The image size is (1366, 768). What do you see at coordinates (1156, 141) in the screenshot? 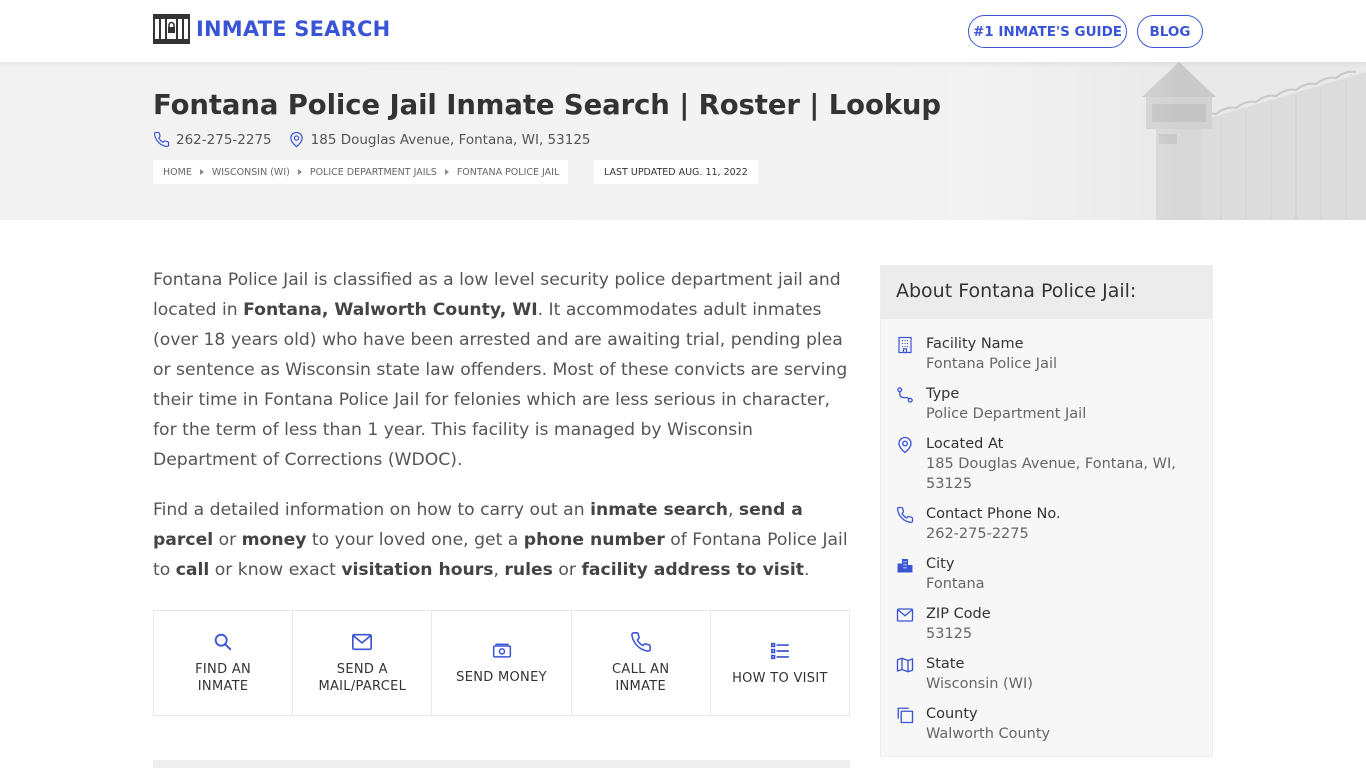
I see `prison-tower-illustration` at bounding box center [1156, 141].